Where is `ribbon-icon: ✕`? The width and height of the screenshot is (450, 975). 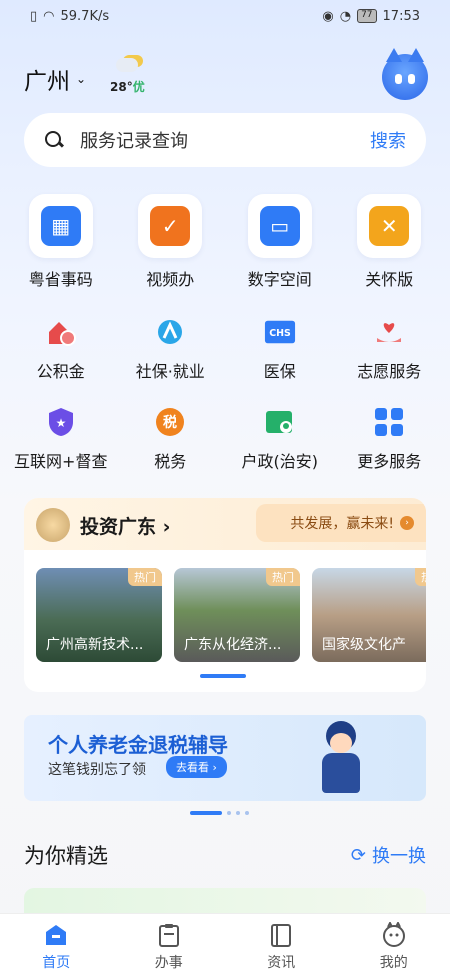
ribbon-icon: ✕ is located at coordinates (389, 226).